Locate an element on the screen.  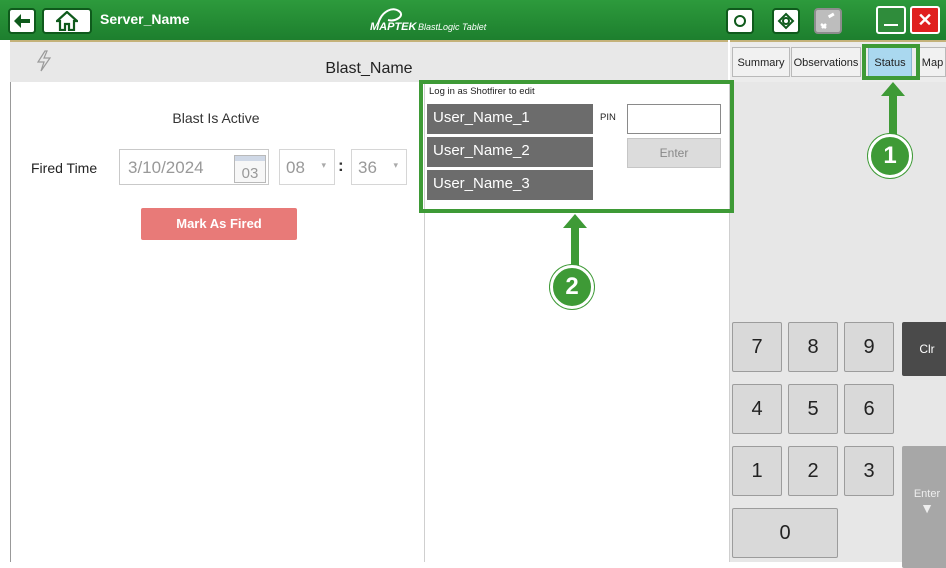
disconnected-icon is located at coordinates (827, 20).